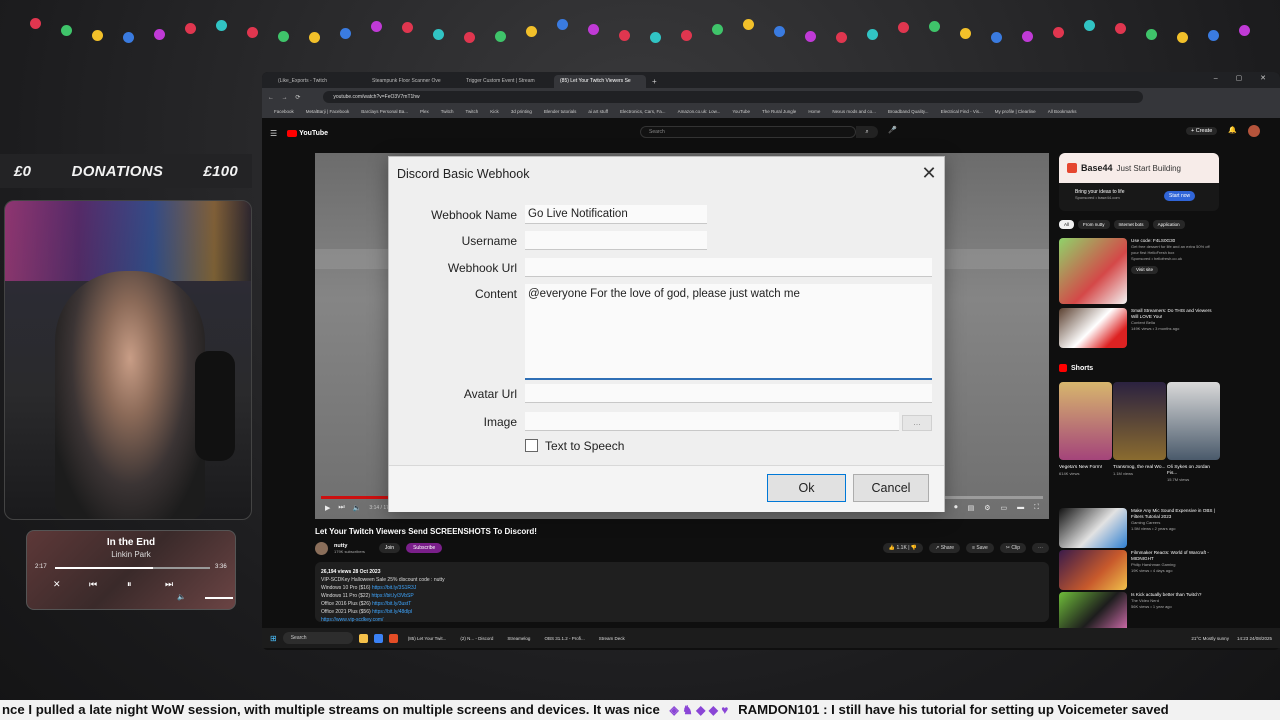 This screenshot has height=720, width=1280. I want to click on file-explorer-icon, so click(363, 638).